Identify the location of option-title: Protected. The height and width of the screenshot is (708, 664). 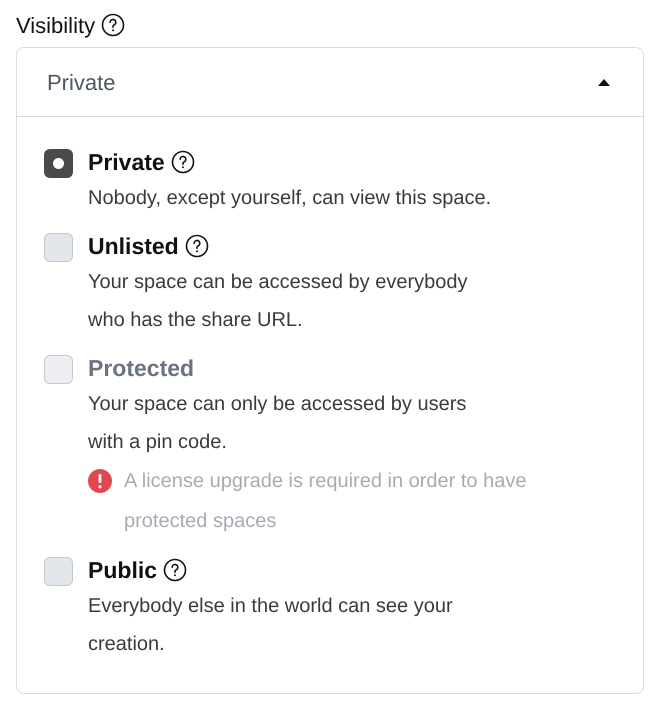
(141, 368).